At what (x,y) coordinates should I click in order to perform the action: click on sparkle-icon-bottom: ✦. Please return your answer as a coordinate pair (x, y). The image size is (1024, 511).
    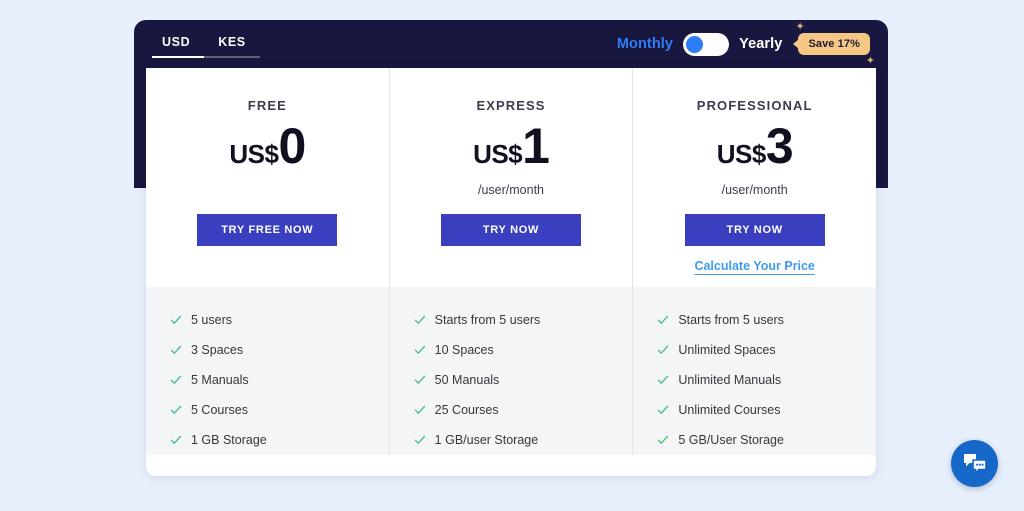
    Looking at the image, I should click on (870, 61).